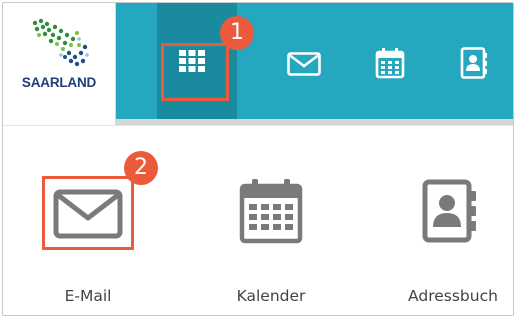 This screenshot has height=319, width=516. I want to click on logo: SAARLAND, so click(59, 61).